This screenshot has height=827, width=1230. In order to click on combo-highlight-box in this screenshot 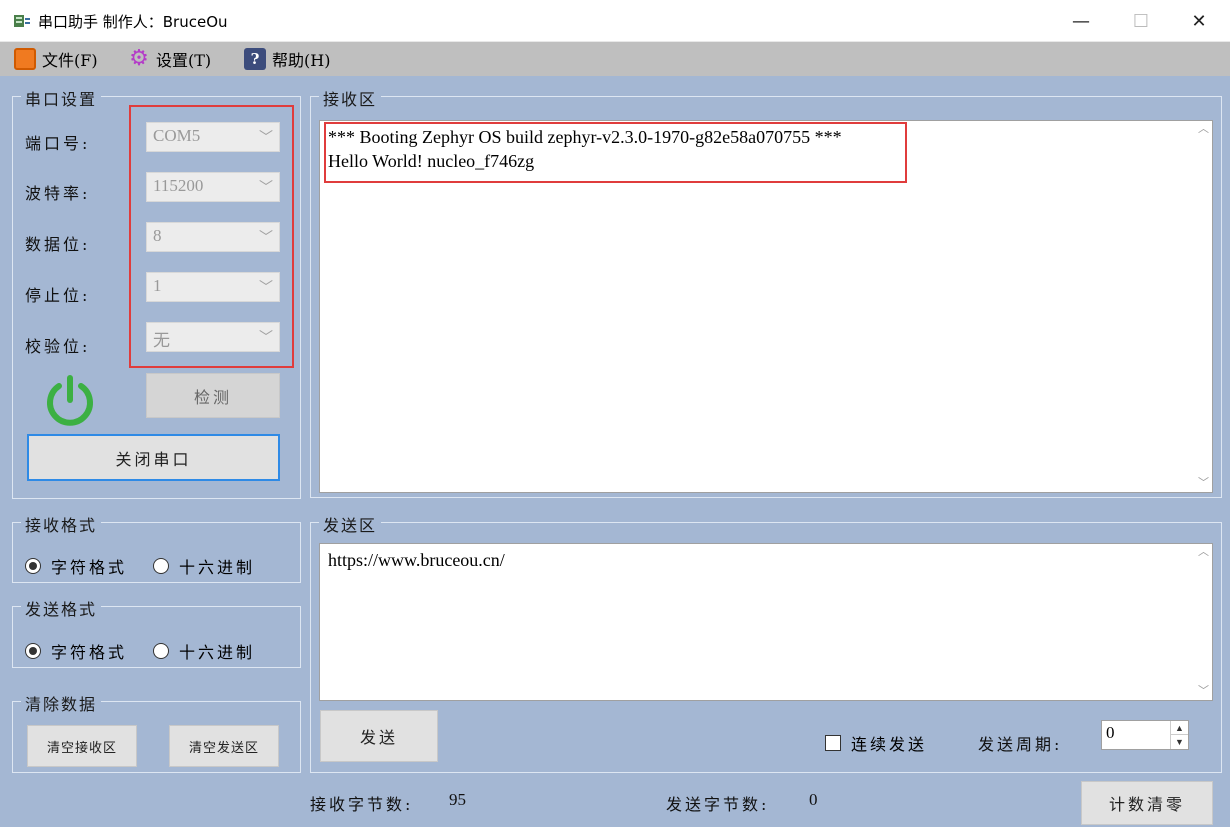, I will do `click(211, 236)`.